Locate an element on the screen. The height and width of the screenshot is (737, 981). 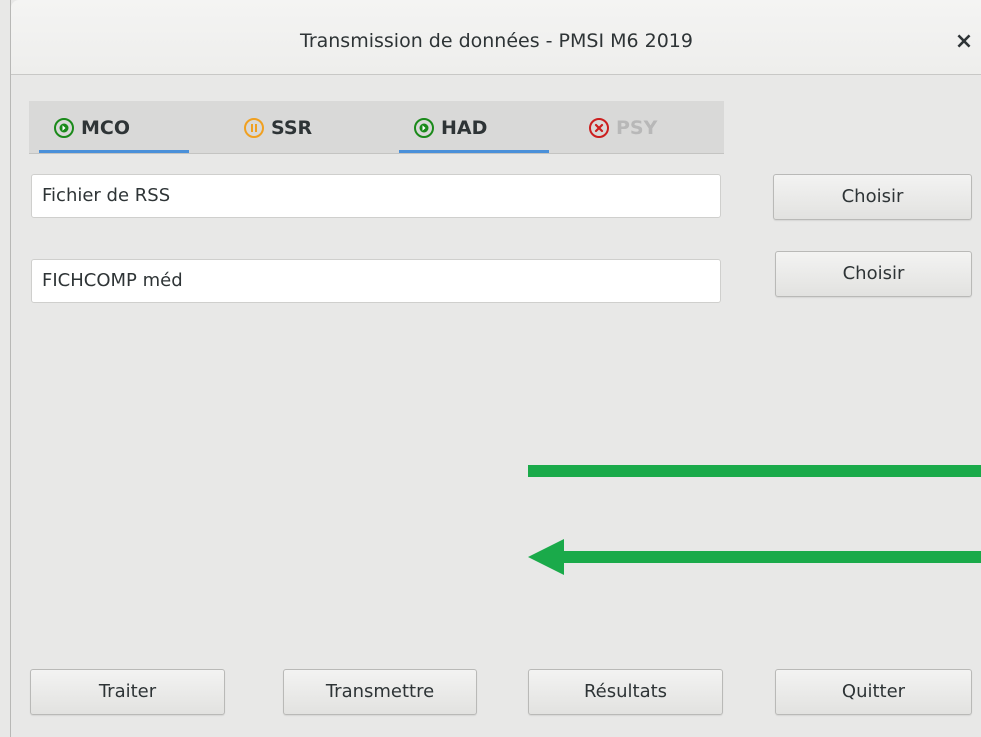
green-arrows is located at coordinates (754, 520).